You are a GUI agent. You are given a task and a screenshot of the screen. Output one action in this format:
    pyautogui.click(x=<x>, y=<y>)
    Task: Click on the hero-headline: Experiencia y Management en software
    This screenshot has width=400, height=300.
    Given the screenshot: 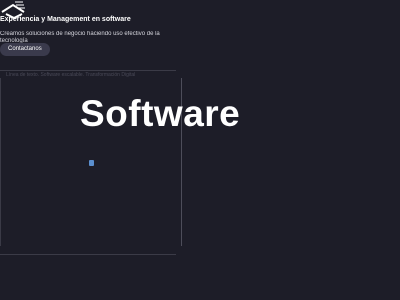 What is the action you would take?
    pyautogui.click(x=65, y=19)
    